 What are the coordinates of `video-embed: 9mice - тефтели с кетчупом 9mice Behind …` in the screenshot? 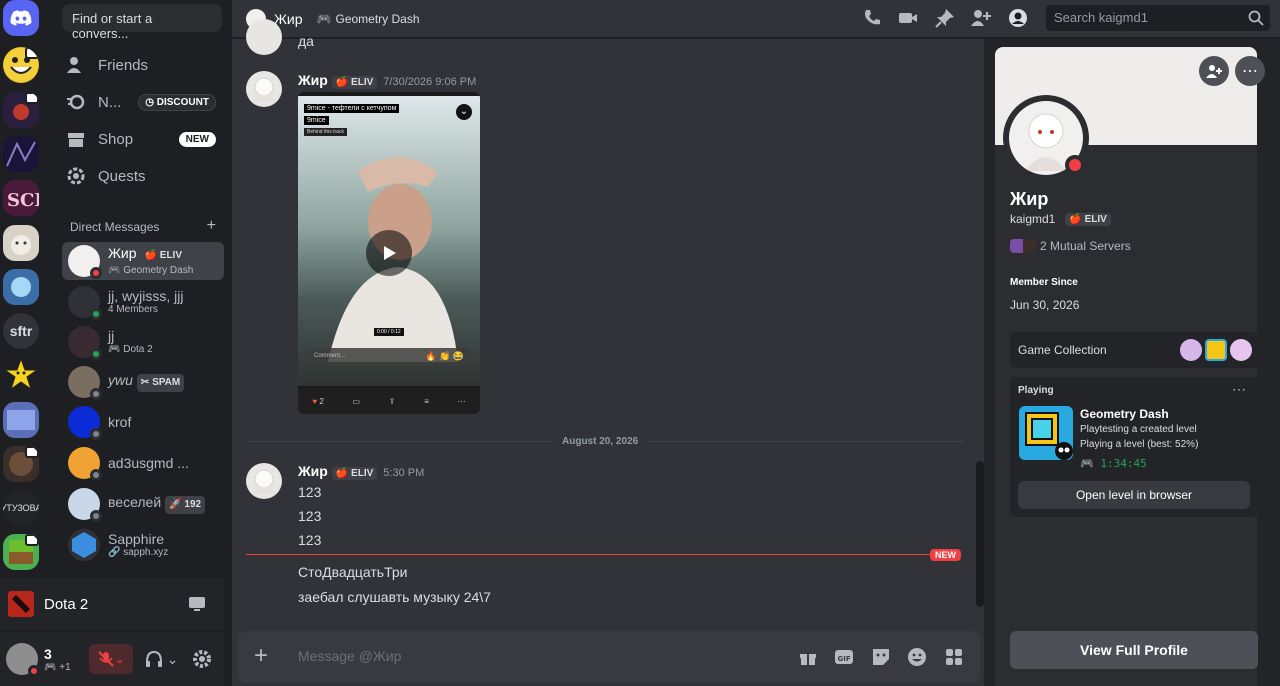 It's located at (389, 253).